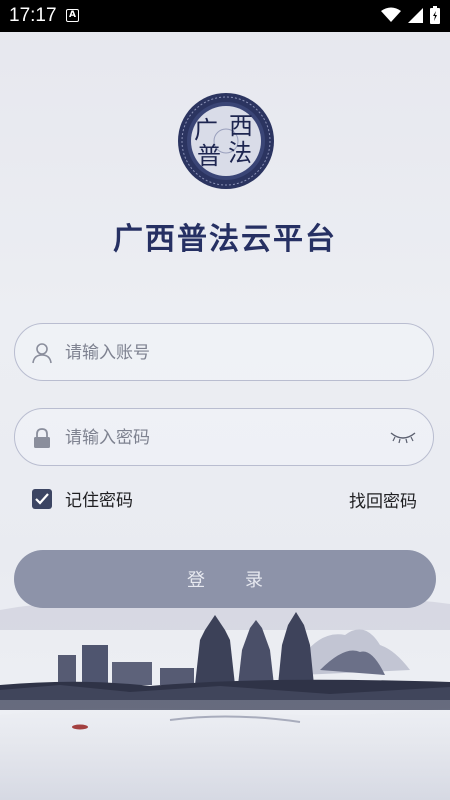 The height and width of the screenshot is (800, 450). I want to click on check-icon, so click(42, 498).